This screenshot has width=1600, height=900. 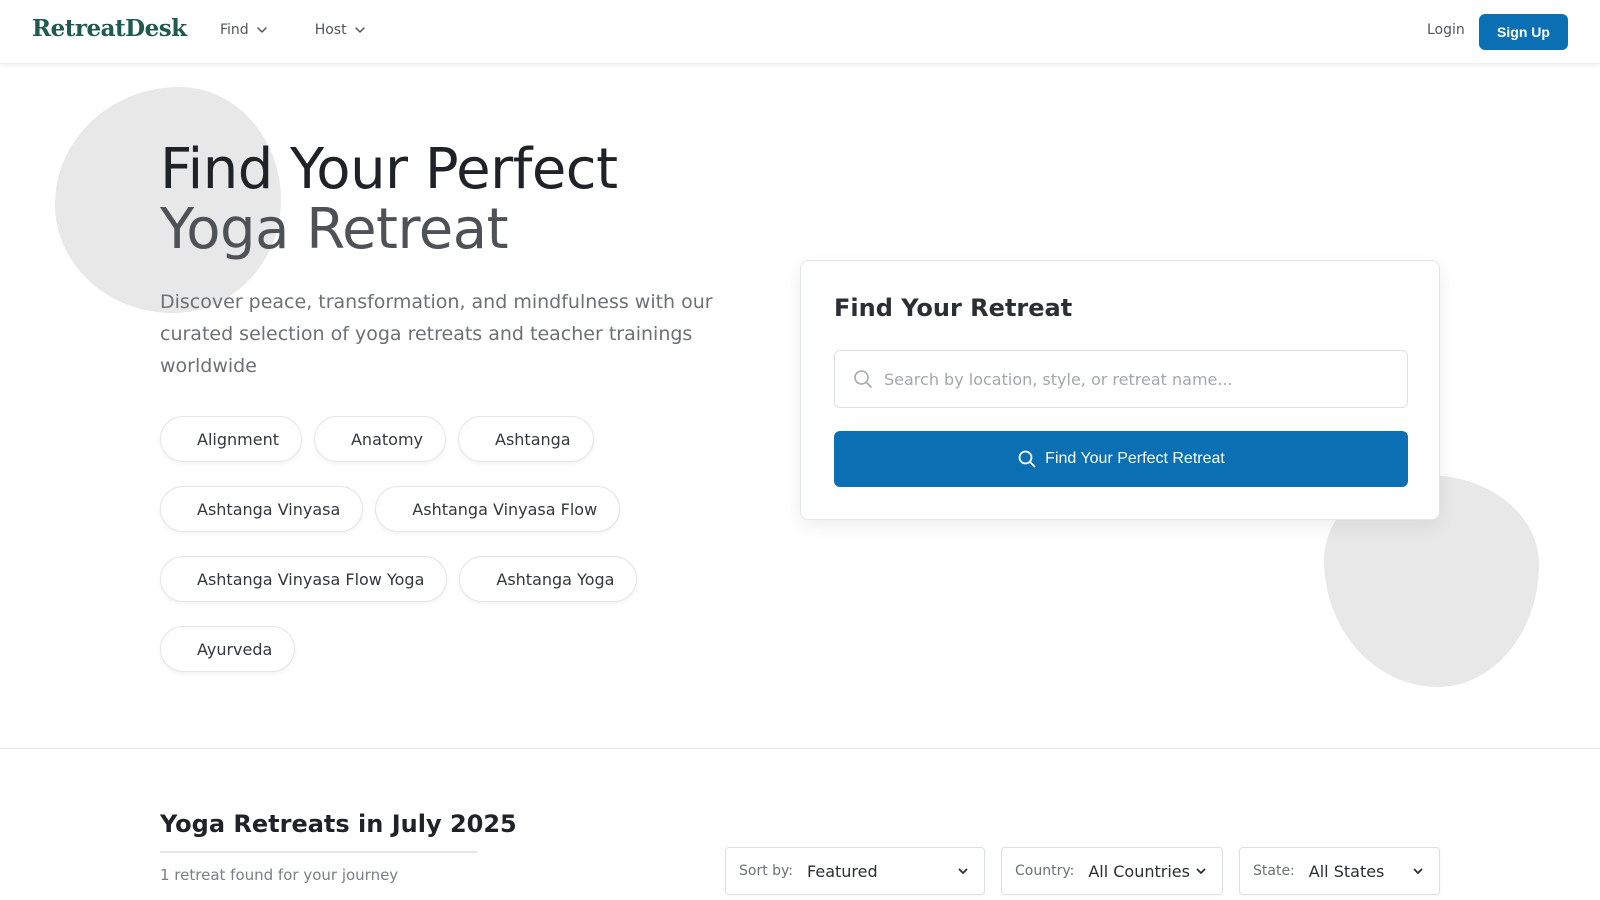 What do you see at coordinates (231, 439) in the screenshot?
I see `tag-chip-alignment: Alignment` at bounding box center [231, 439].